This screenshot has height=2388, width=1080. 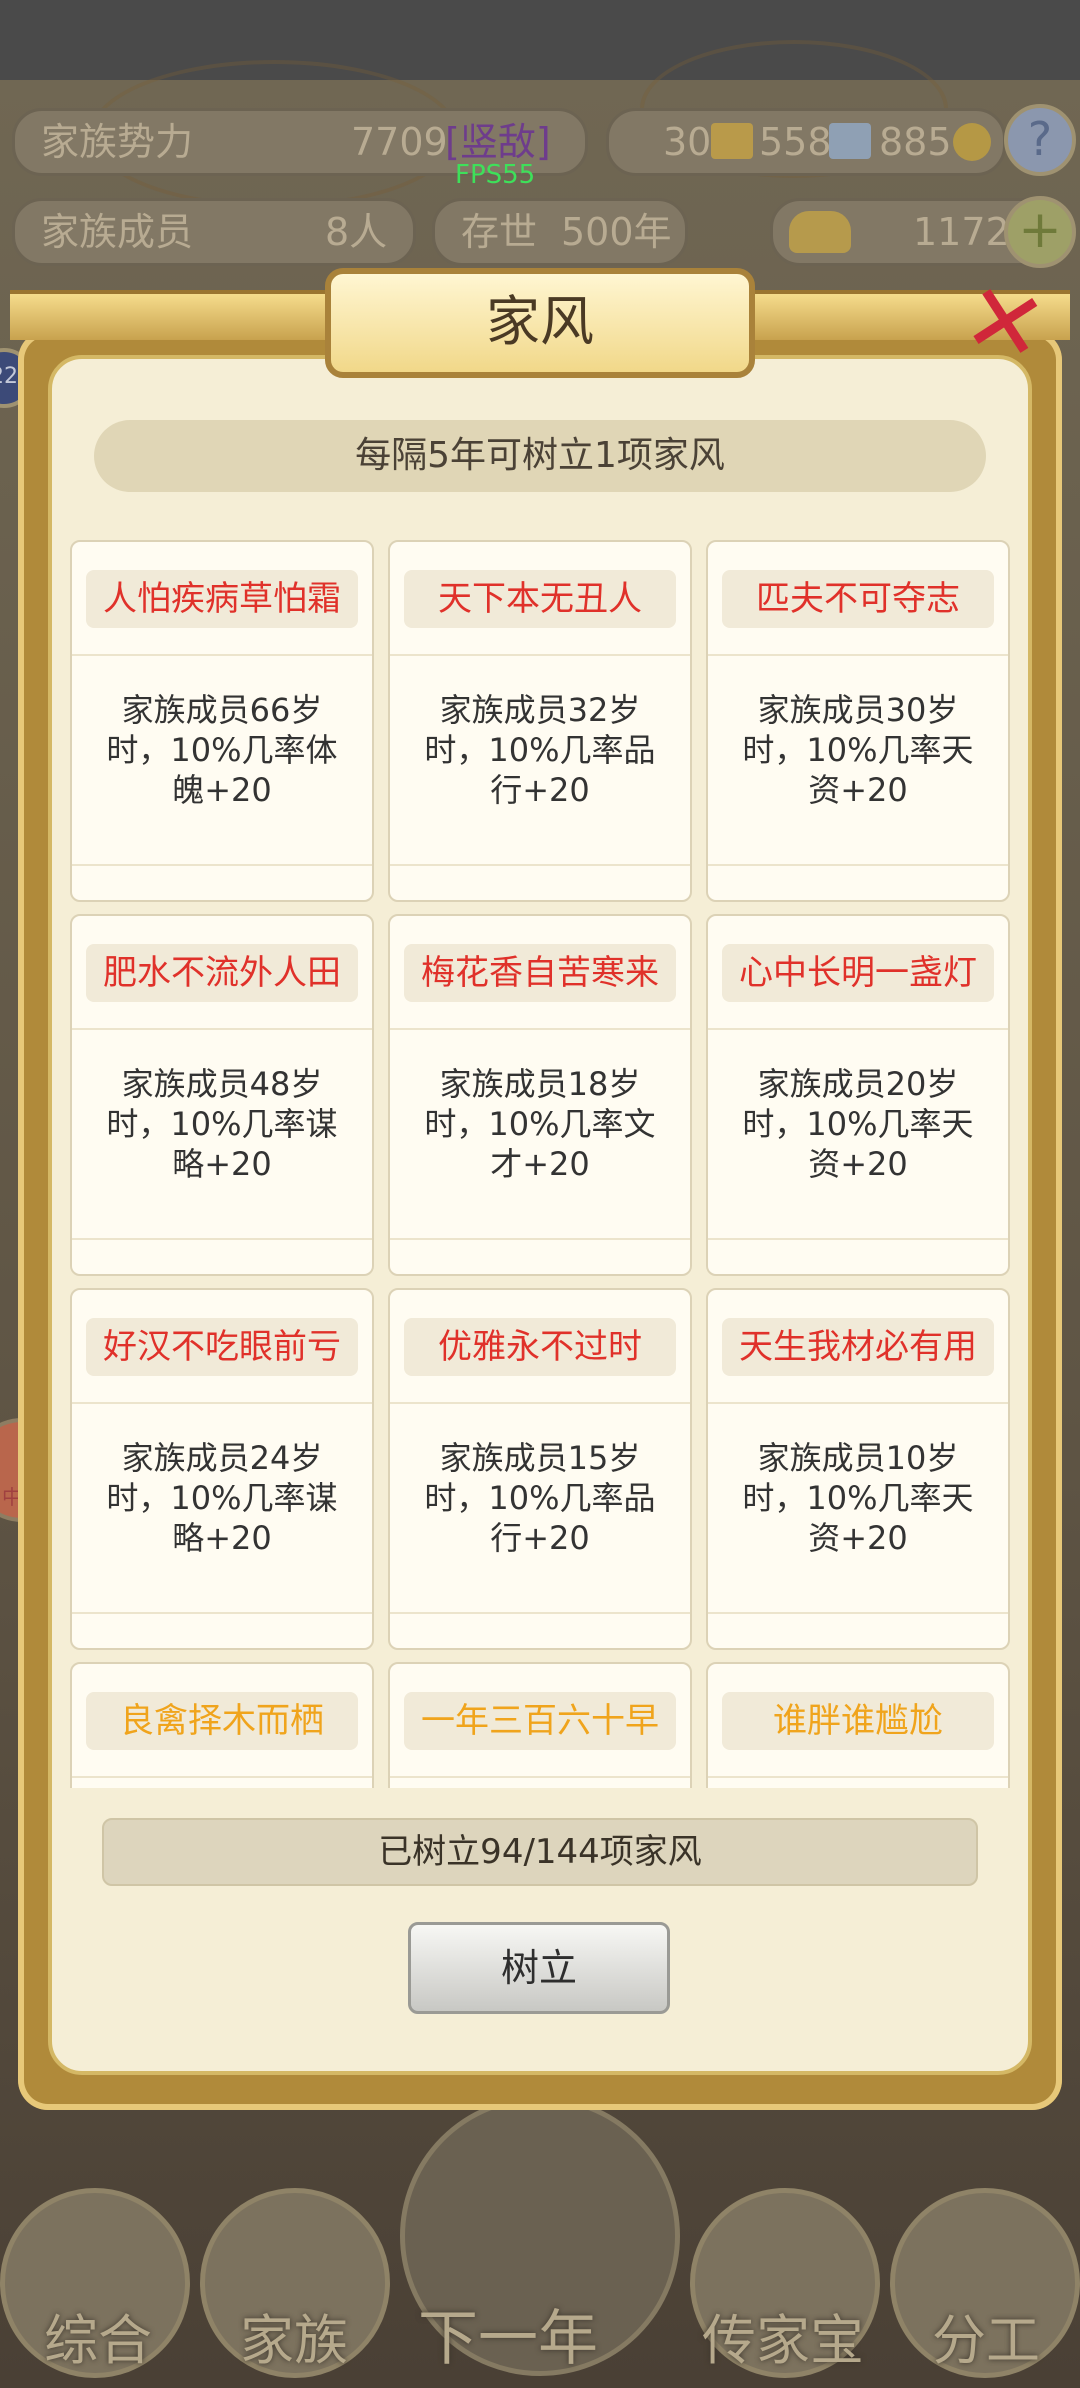 What do you see at coordinates (540, 1498) in the screenshot?
I see `motto-effect: 家族成员15岁时，10%几率品行+20` at bounding box center [540, 1498].